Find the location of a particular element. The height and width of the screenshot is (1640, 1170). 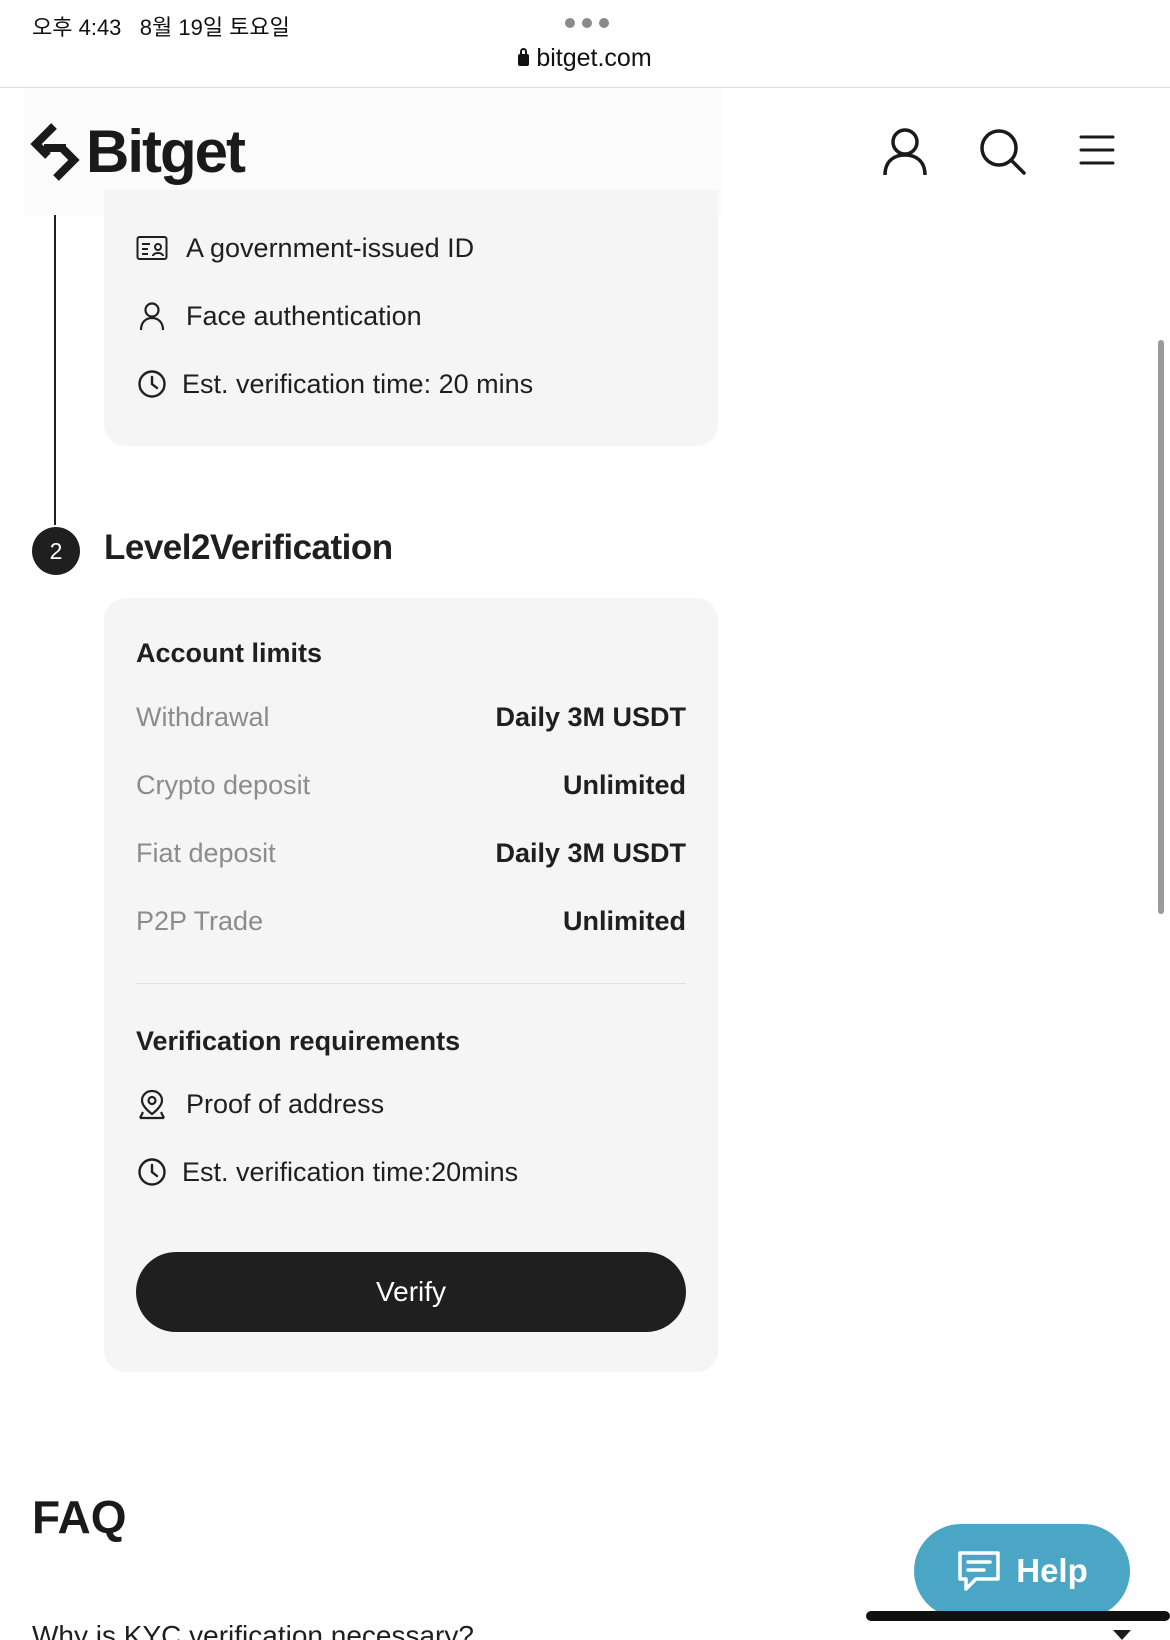

home-indicator is located at coordinates (1018, 1616).